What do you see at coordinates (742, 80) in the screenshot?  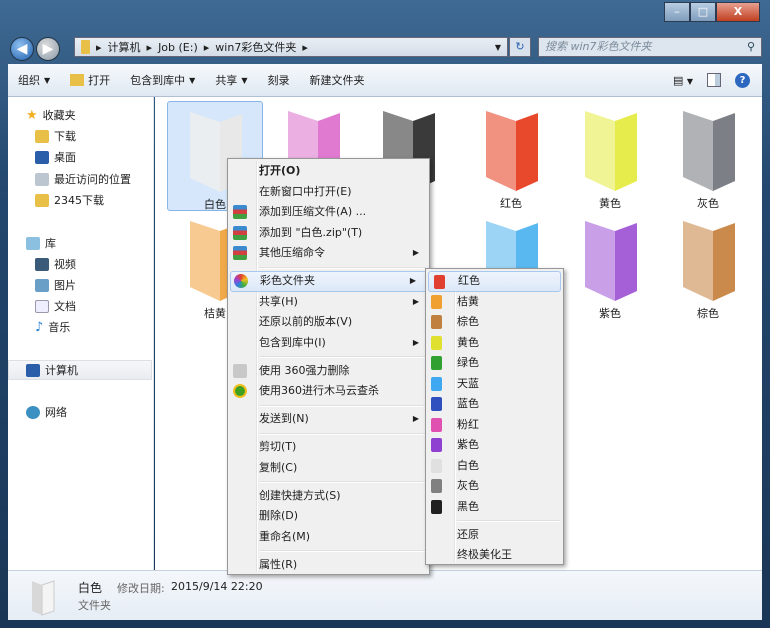 I see `help-icon: ?` at bounding box center [742, 80].